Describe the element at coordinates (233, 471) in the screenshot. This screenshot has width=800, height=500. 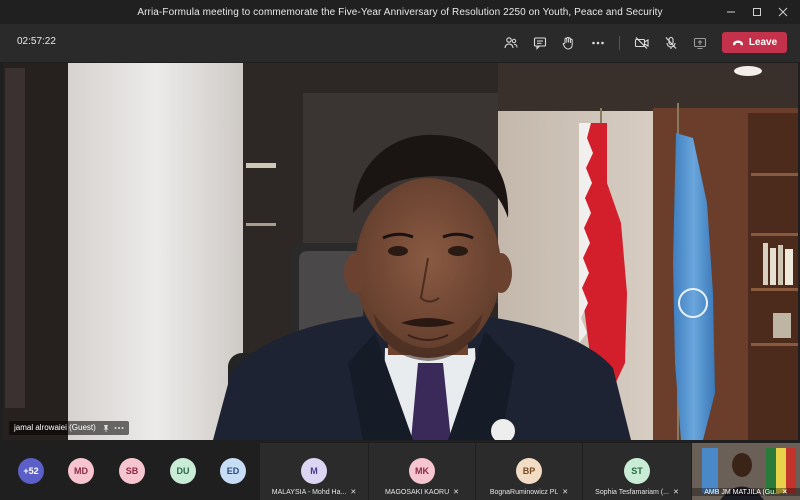
I see `participant-avatar: ED` at that location.